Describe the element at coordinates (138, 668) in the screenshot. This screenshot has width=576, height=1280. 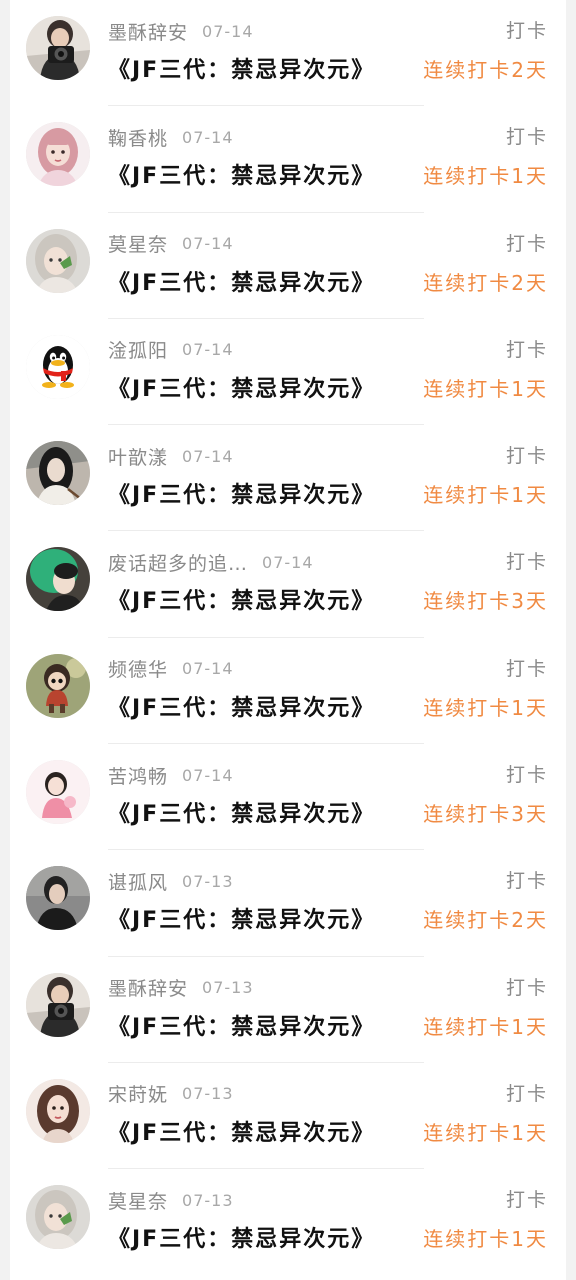
I see `user-name: 频德华` at that location.